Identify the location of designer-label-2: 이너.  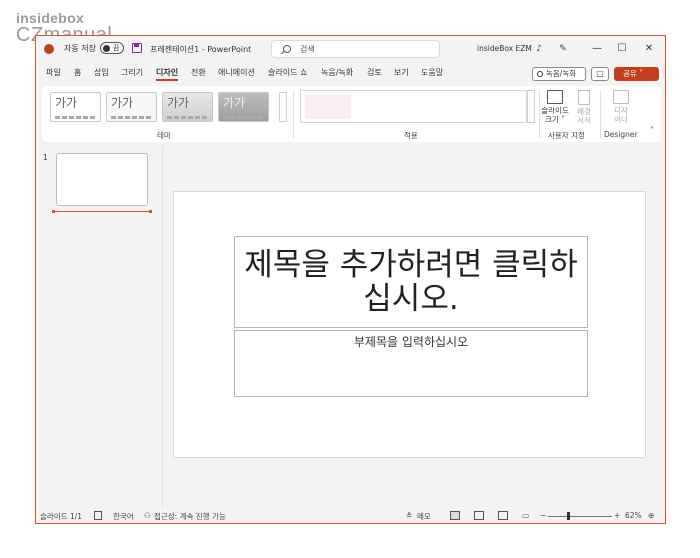
(621, 119).